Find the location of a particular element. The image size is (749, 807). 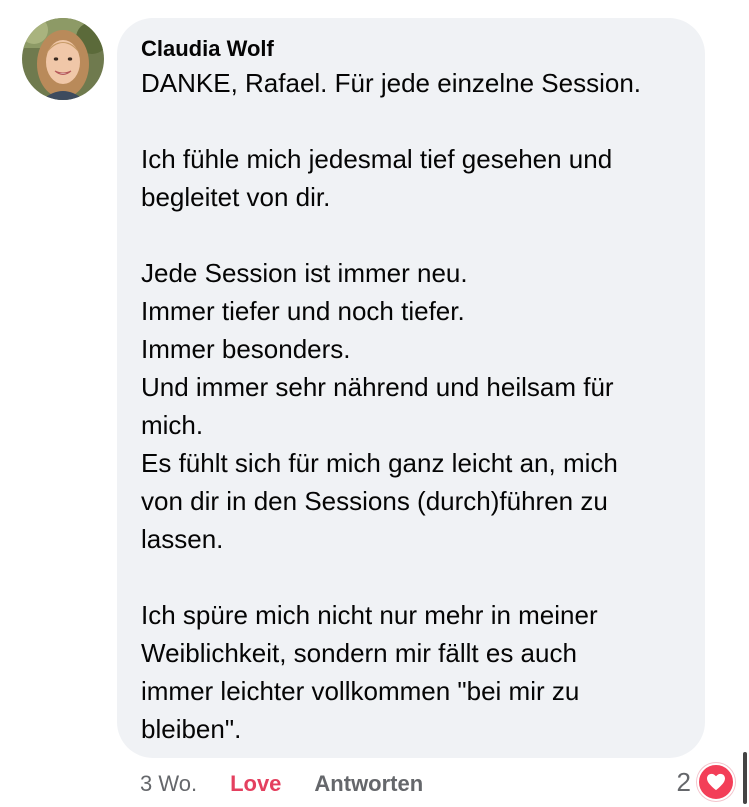

comment-actions: 3 Wo. Love Antworten is located at coordinates (281, 784).